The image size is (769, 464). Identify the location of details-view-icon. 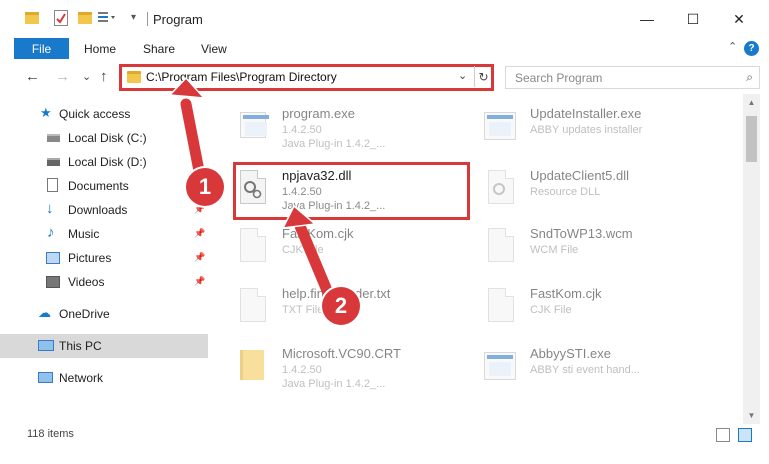
(723, 435).